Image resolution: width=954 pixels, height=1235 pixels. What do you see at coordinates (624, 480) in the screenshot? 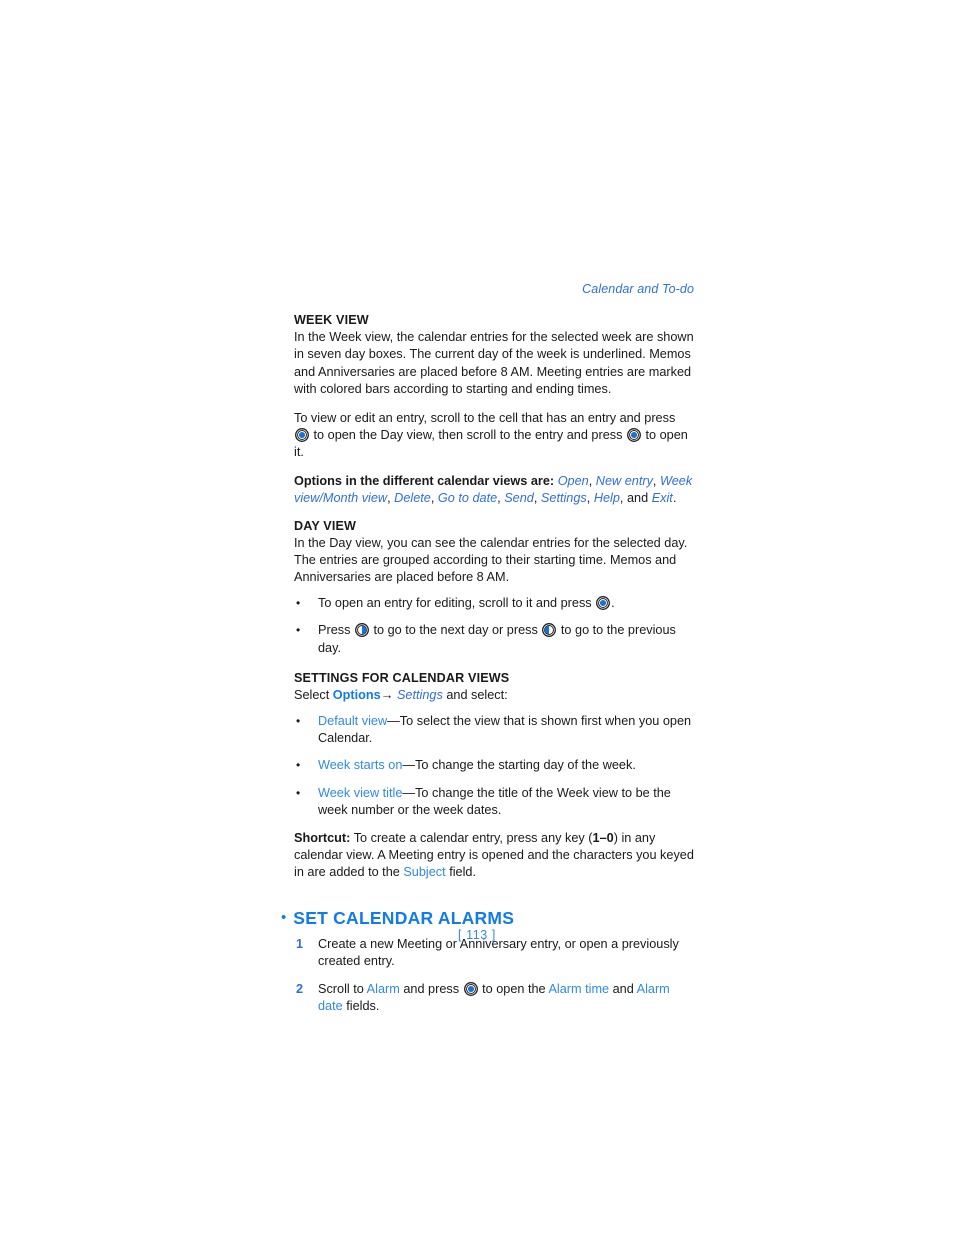
I see `option-new-entry: New entry` at bounding box center [624, 480].